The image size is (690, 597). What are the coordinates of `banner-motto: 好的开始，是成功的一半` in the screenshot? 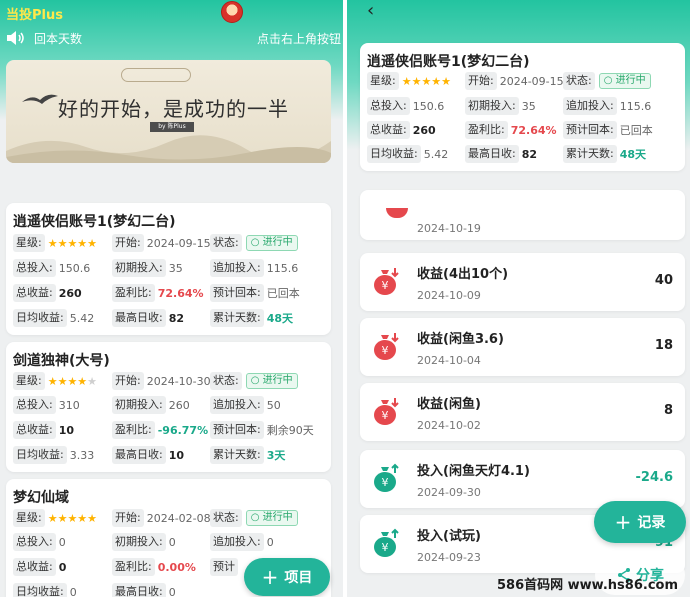 It's located at (173, 109).